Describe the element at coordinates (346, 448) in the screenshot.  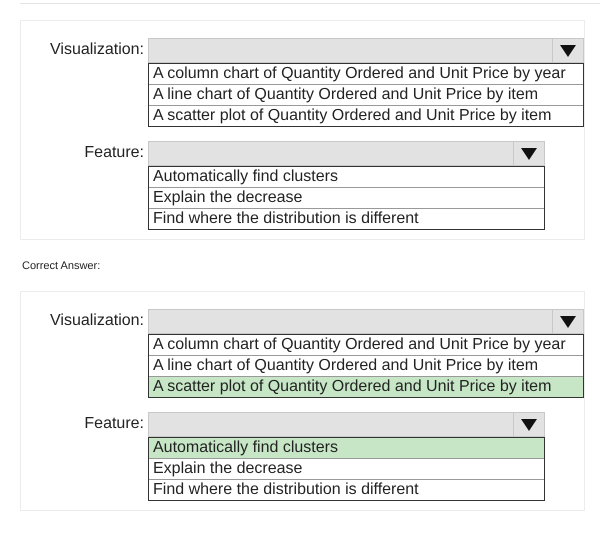
I see `option-item: Automatically find clusters` at that location.